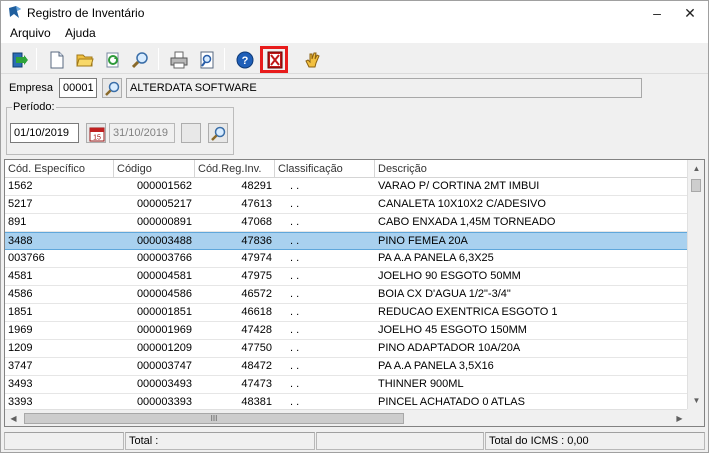 Image resolution: width=709 pixels, height=453 pixels. I want to click on refresh-button, so click(112, 59).